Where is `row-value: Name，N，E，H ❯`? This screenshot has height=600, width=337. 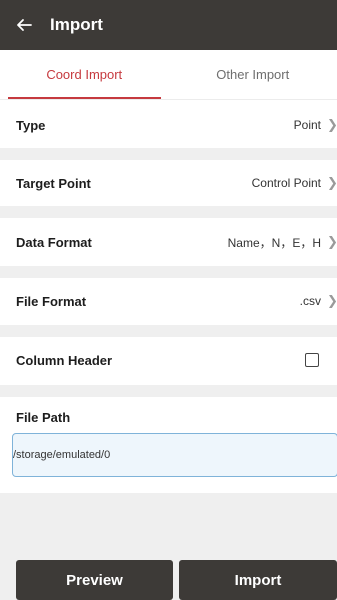 row-value: Name，N，E，H ❯ is located at coordinates (282, 242).